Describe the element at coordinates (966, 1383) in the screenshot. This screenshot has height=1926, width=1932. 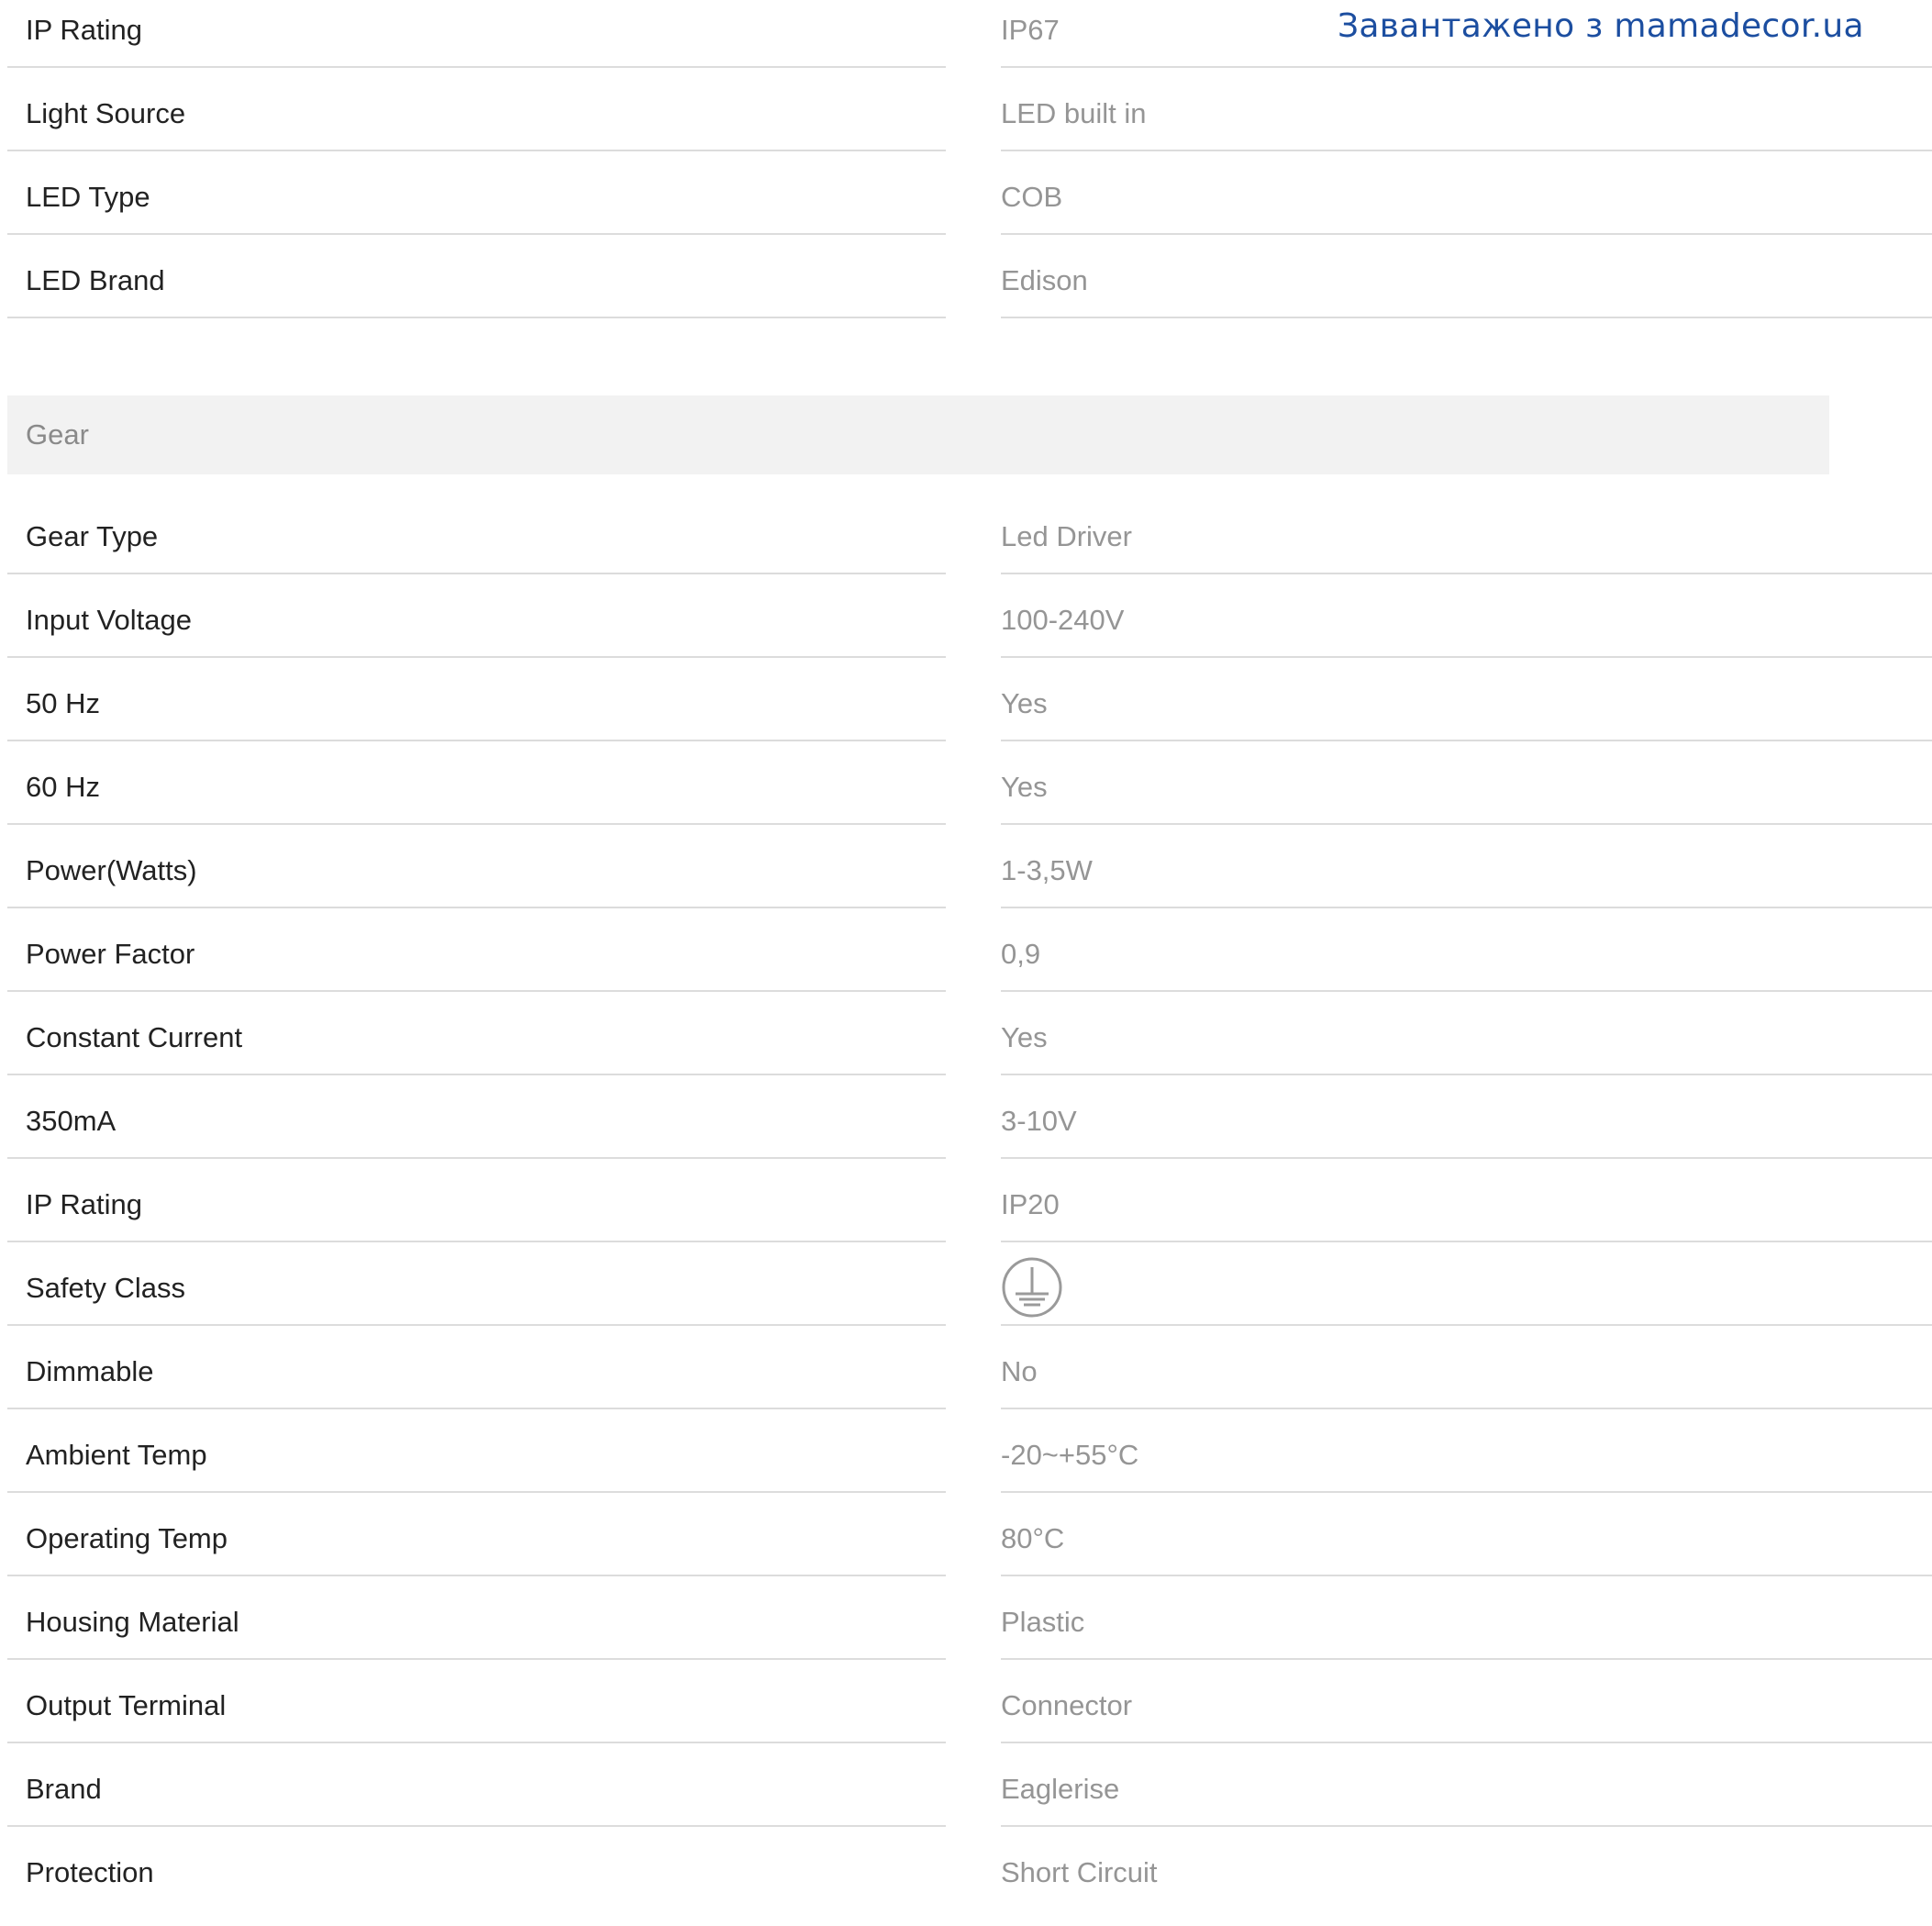
I see `spec-row-dimmable: Dimmable No` at that location.